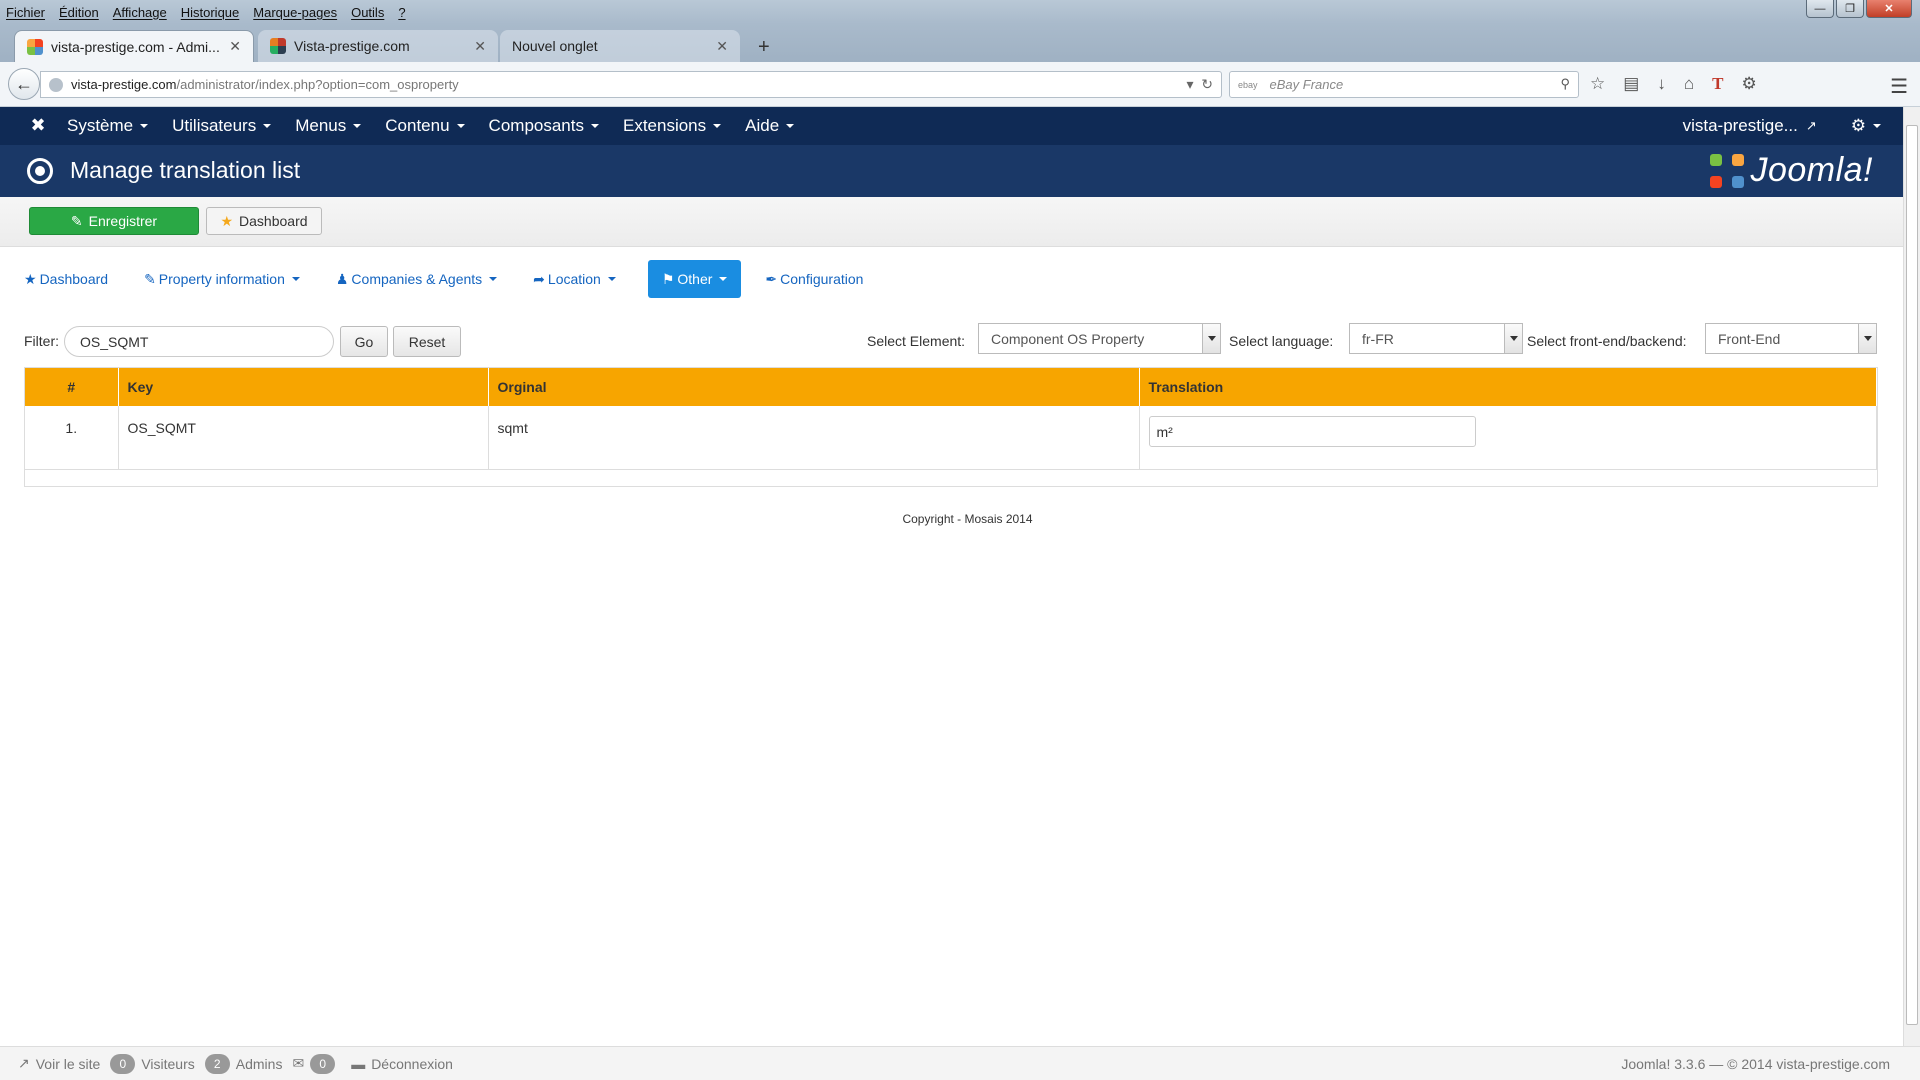 This screenshot has width=1920, height=1080. Describe the element at coordinates (1899, 86) in the screenshot. I see `hamburger-menu-icon: ☰` at that location.